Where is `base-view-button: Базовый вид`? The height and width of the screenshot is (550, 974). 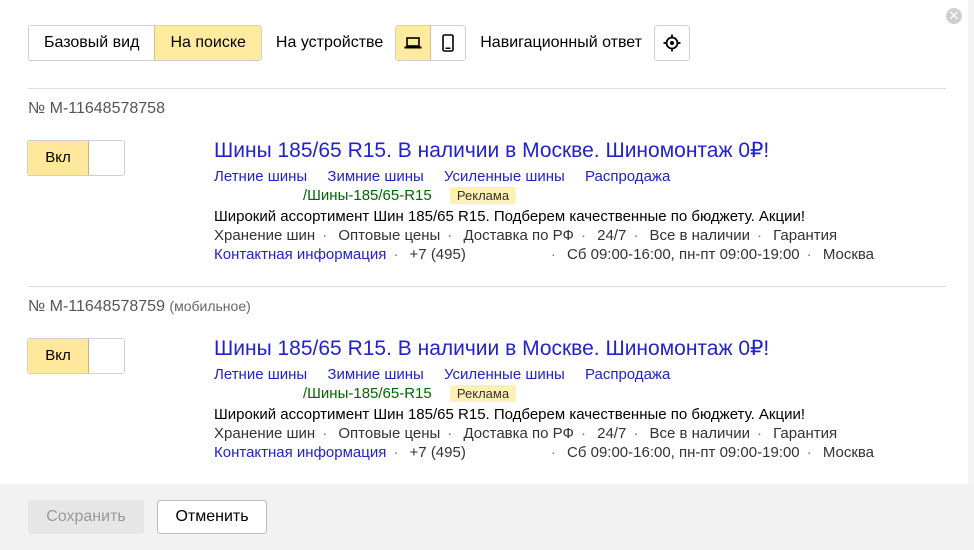 base-view-button: Базовый вид is located at coordinates (92, 43).